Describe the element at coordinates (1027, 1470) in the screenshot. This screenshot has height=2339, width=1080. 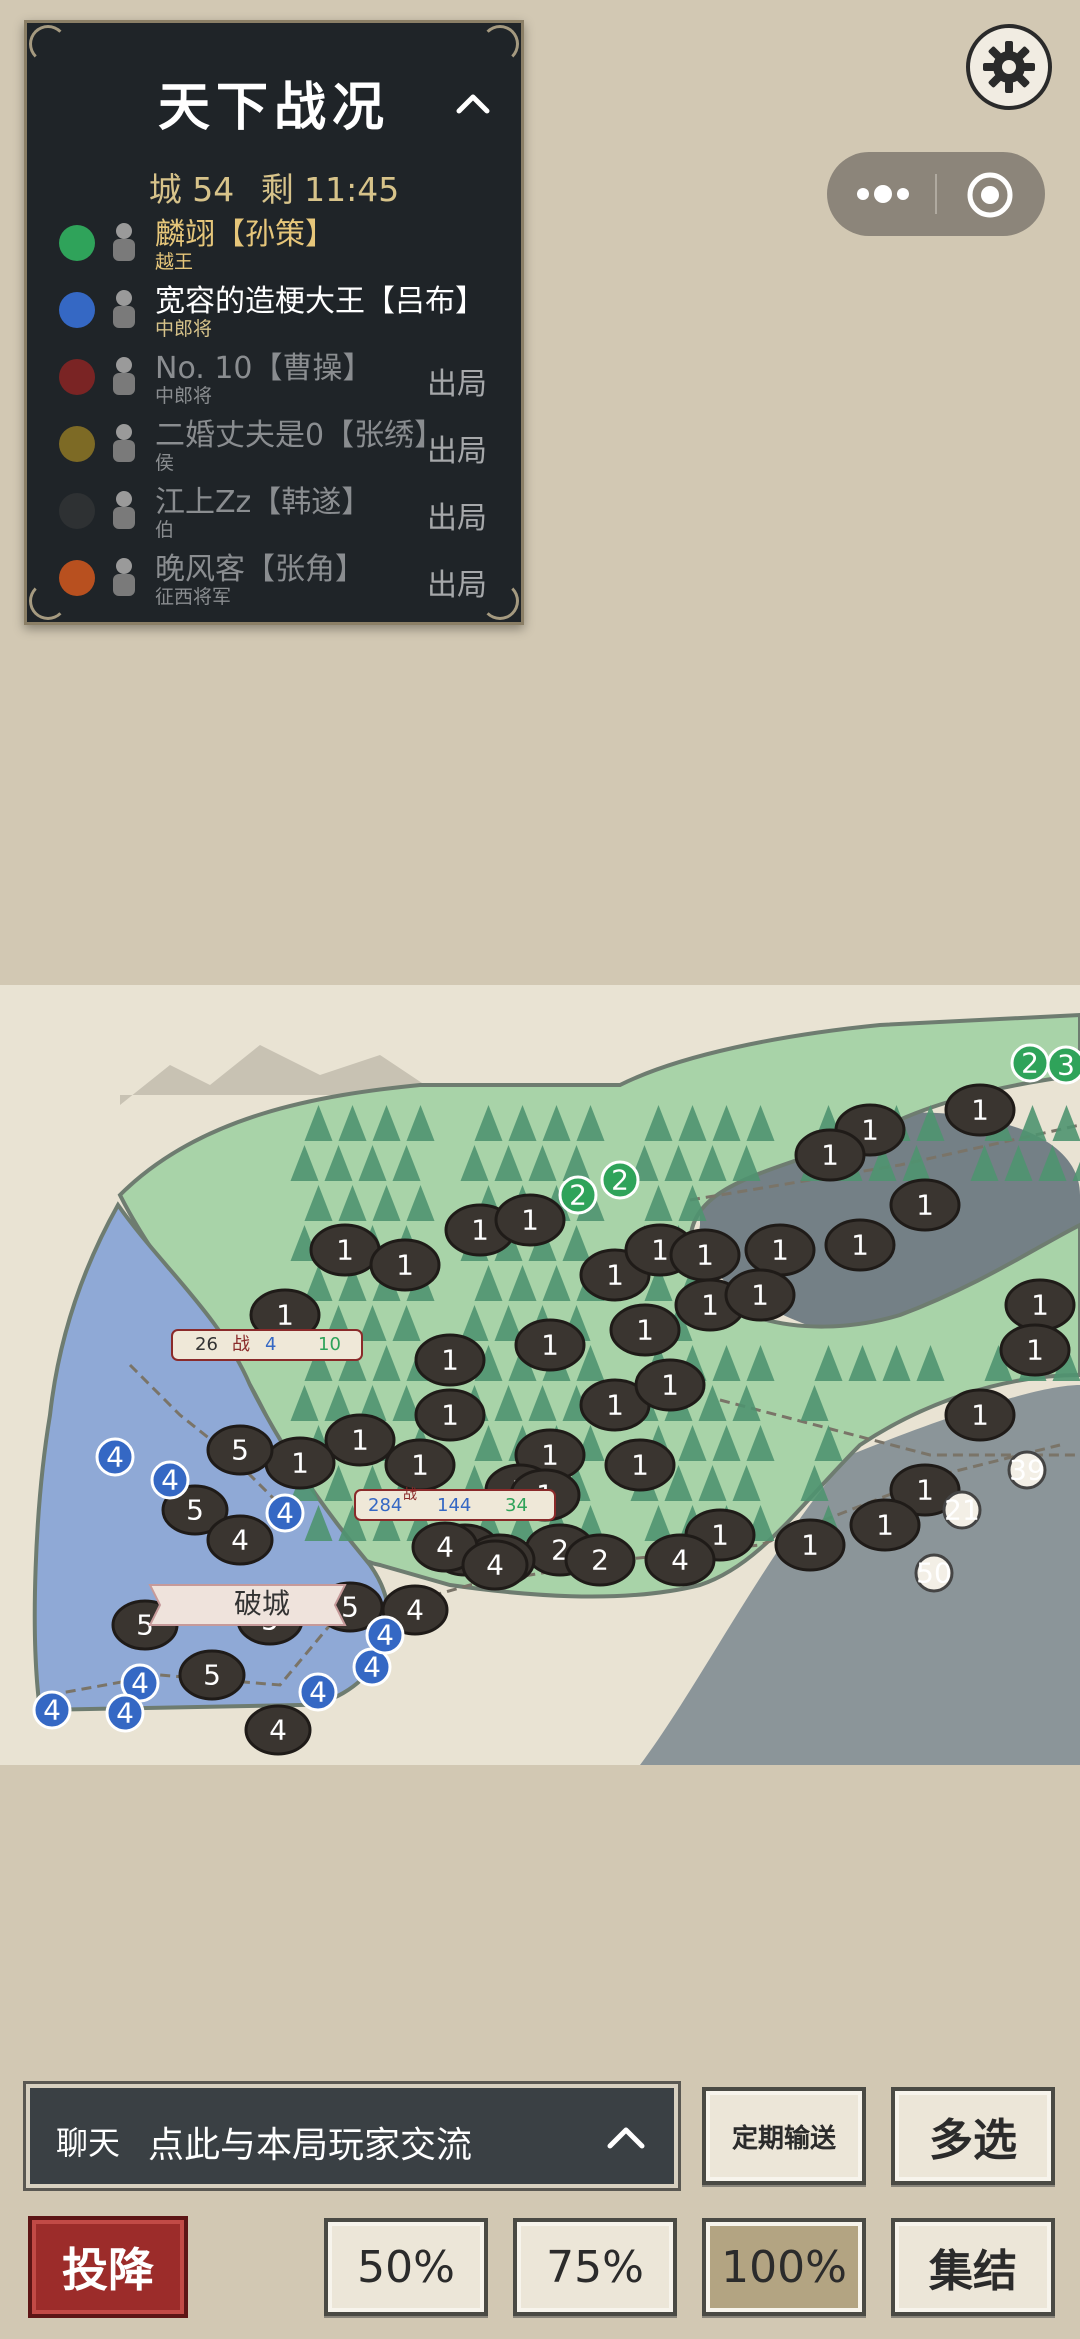
I see `neutral-city: 39` at that location.